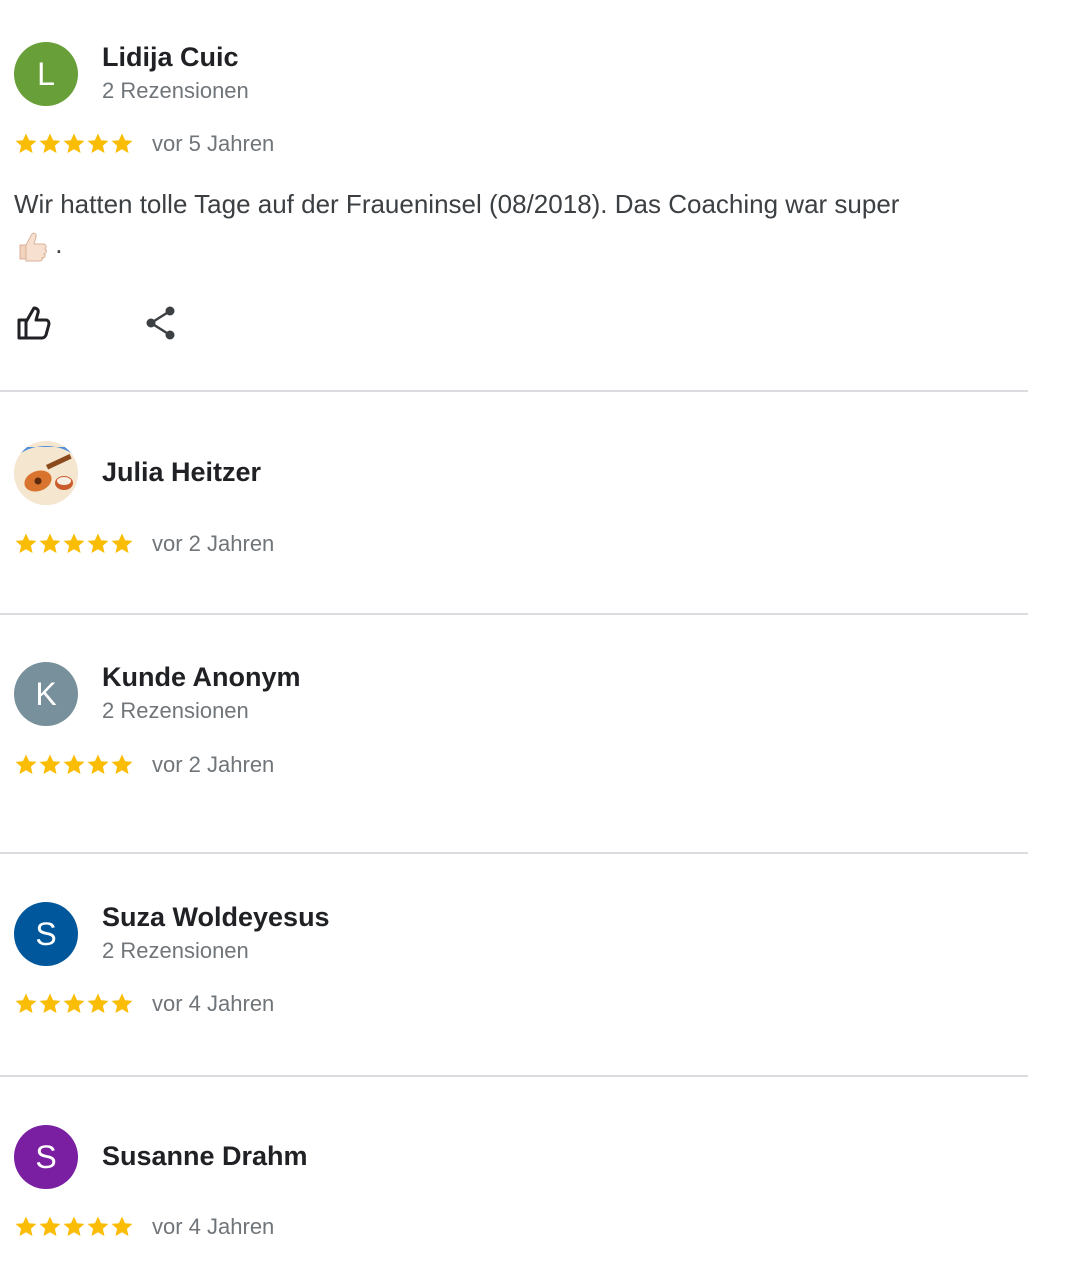 Image resolution: width=1070 pixels, height=1266 pixels. What do you see at coordinates (31, 246) in the screenshot?
I see `thumbs-up-emoji` at bounding box center [31, 246].